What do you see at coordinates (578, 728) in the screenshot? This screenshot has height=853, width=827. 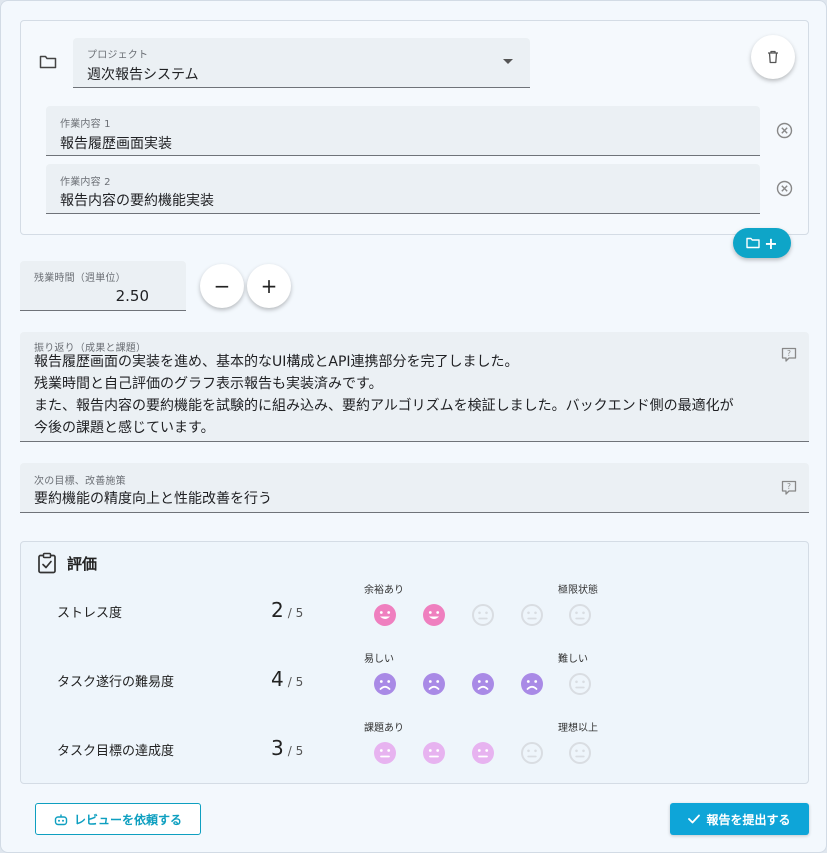 I see `rating-scale-high: 理想以上` at bounding box center [578, 728].